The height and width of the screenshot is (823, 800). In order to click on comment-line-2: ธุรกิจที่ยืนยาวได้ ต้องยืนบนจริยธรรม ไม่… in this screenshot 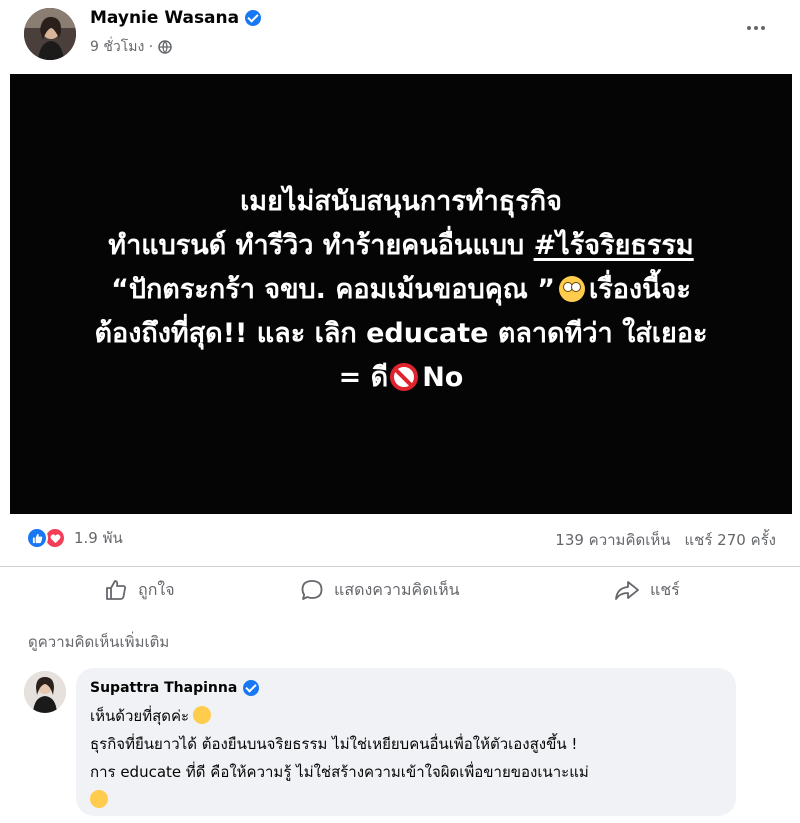, I will do `click(334, 744)`.